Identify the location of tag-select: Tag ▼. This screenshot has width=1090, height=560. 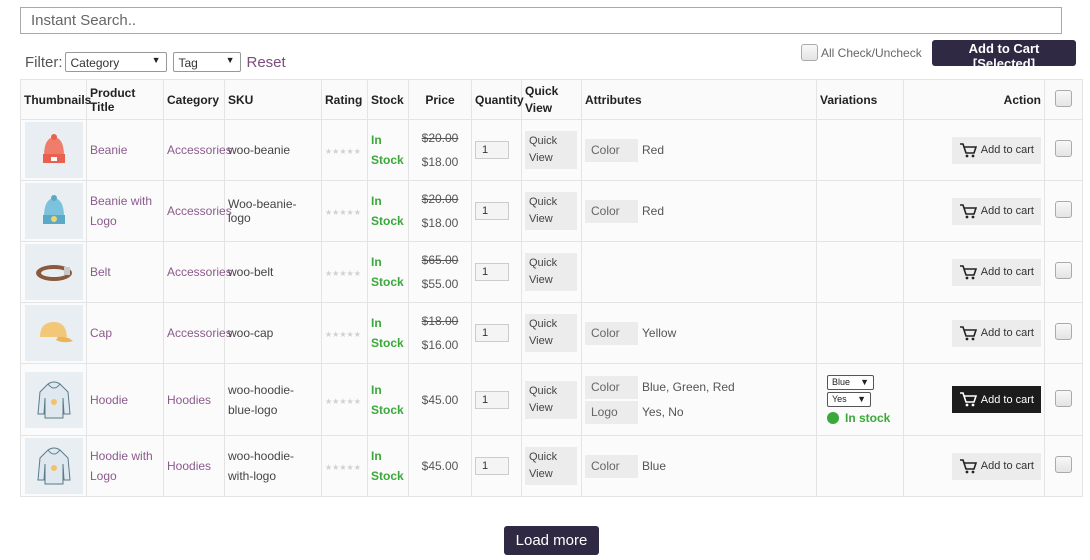
(206, 62).